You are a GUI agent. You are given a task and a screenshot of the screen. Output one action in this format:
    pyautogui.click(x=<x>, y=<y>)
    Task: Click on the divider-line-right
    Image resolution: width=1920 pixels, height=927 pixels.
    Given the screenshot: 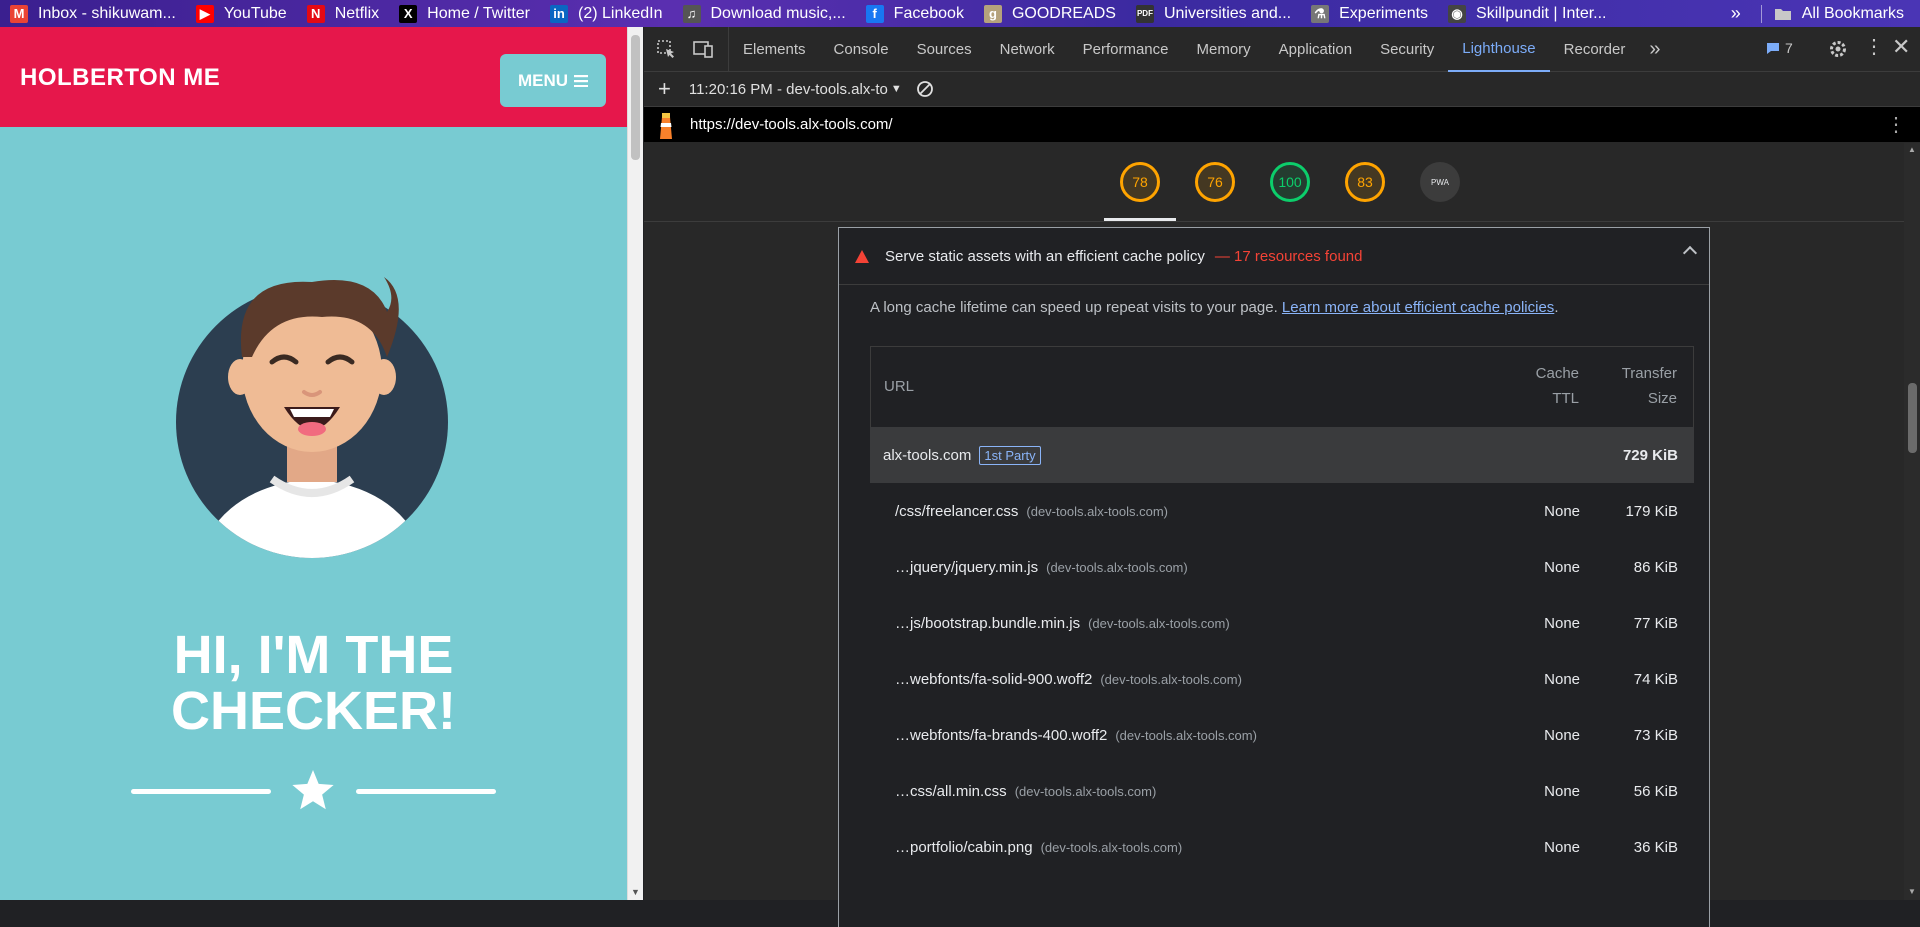 What is the action you would take?
    pyautogui.click(x=426, y=791)
    